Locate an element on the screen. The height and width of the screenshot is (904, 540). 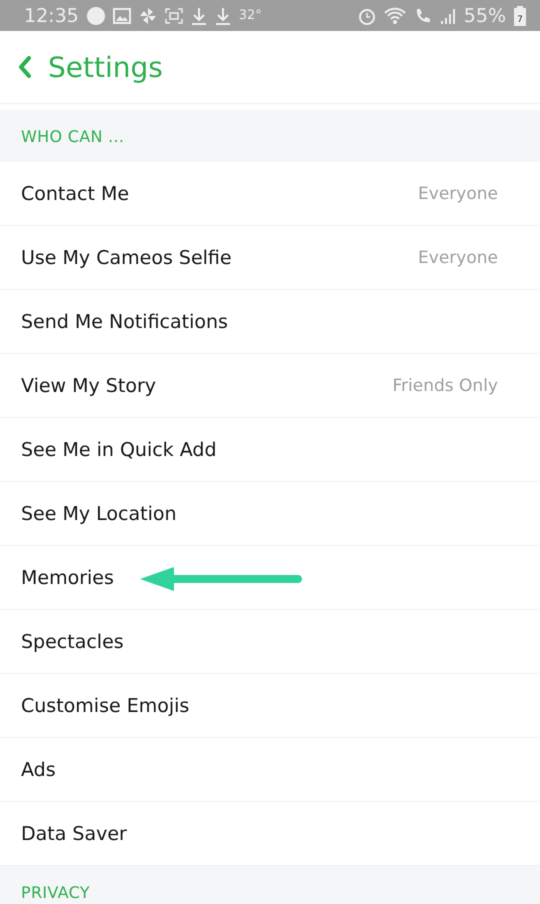
settings-row: View My Story Friends Only is located at coordinates (270, 386).